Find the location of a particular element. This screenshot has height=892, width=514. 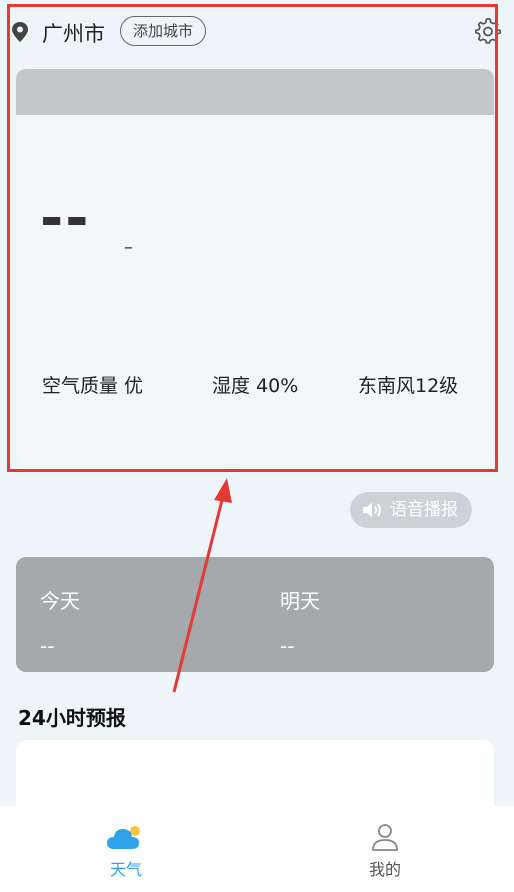

voice-broadcast-button: 语音播报 is located at coordinates (411, 510).